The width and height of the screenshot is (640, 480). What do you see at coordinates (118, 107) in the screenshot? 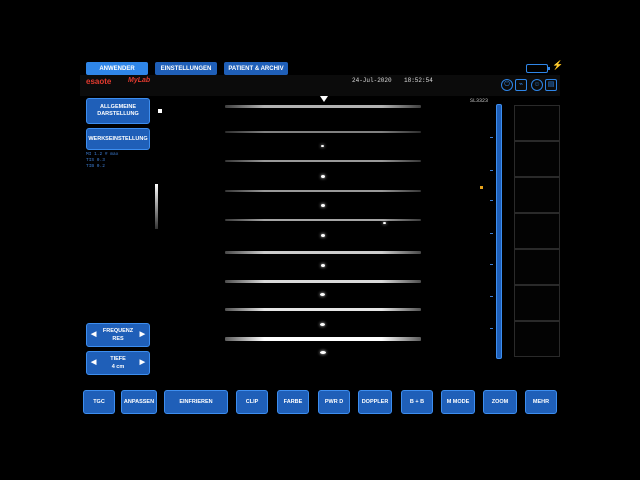
I see `general-display-line1: ALLGEMEINE` at bounding box center [118, 107].